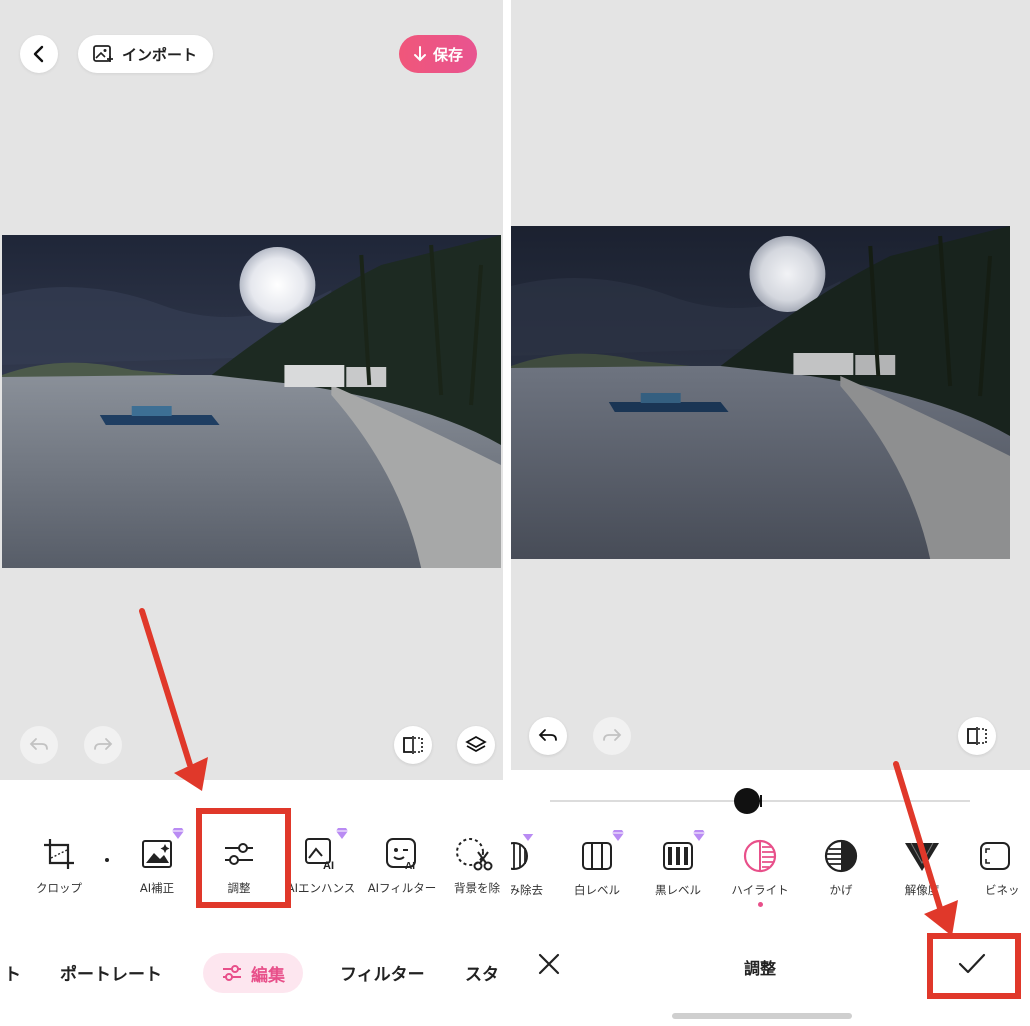 The height and width of the screenshot is (1026, 1030). What do you see at coordinates (1002, 890) in the screenshot?
I see `adjust-label: ビネッ` at bounding box center [1002, 890].